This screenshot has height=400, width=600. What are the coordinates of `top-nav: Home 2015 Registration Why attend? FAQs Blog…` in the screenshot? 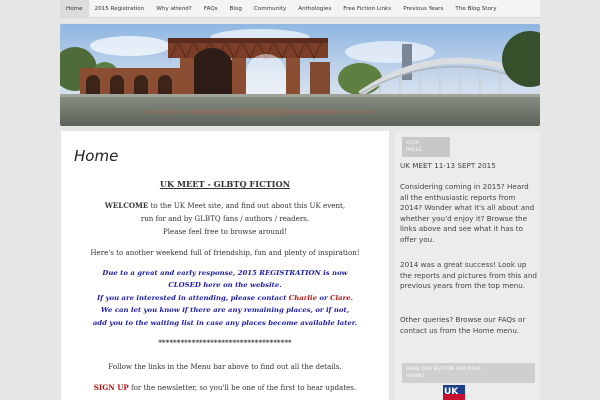 It's located at (300, 9).